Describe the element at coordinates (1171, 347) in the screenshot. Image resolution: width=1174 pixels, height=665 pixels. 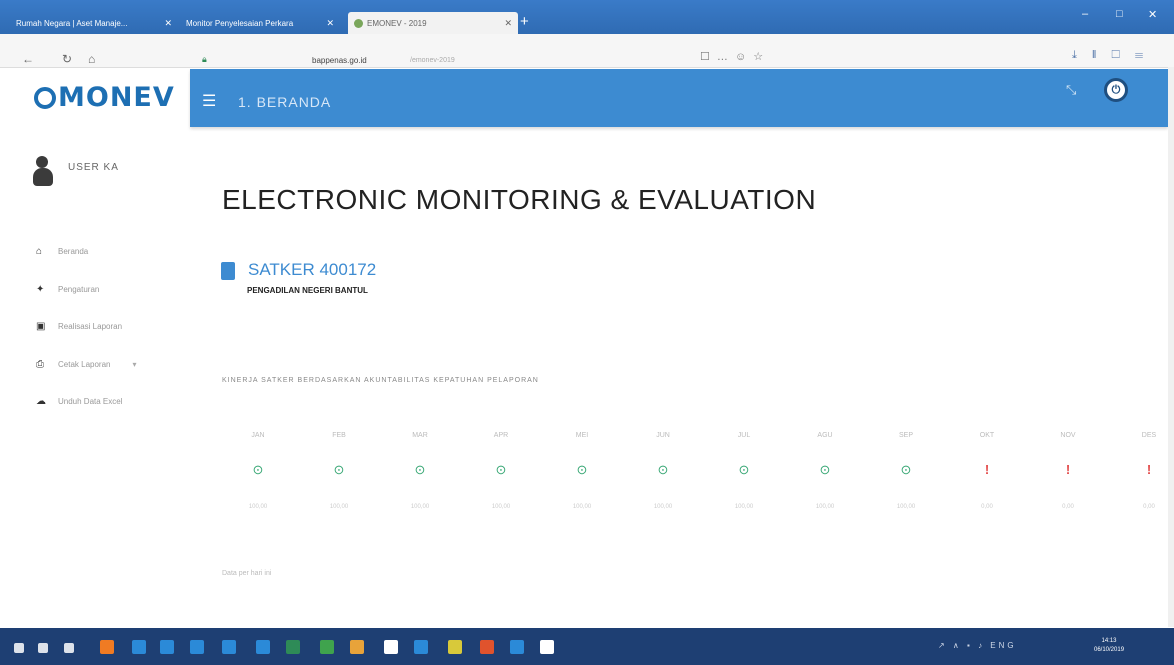
I see `scrollbar` at that location.